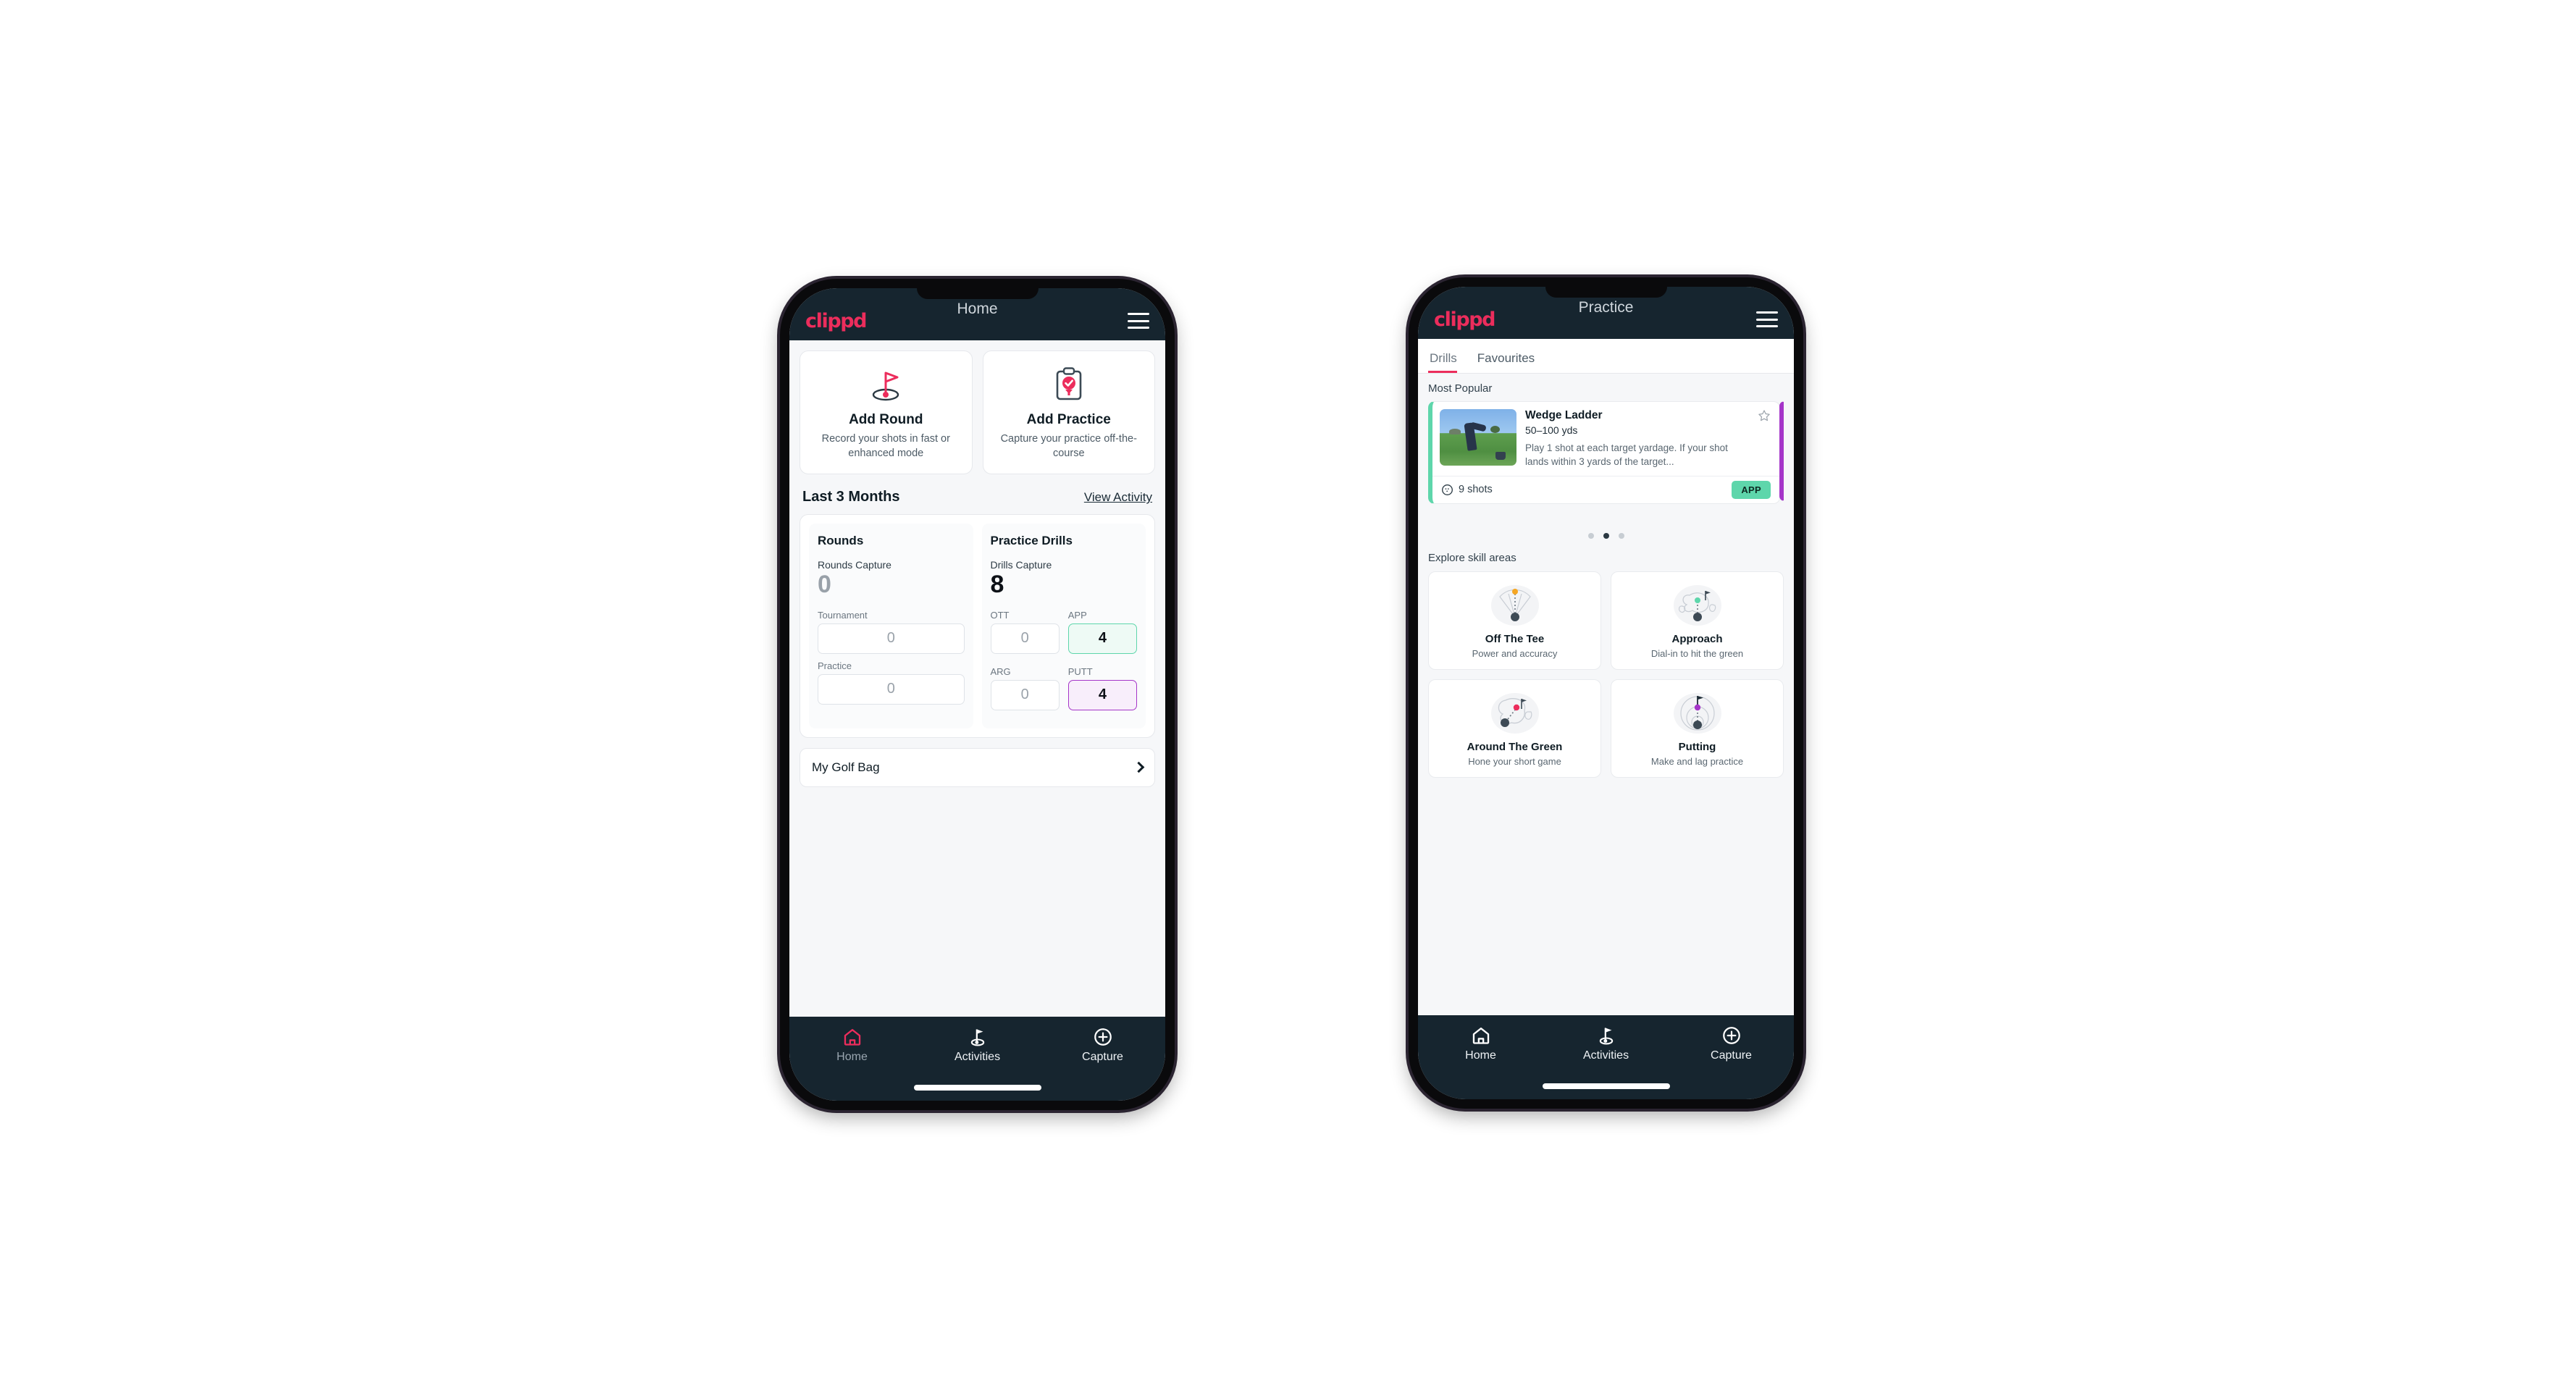 This screenshot has width=2576, height=1386. I want to click on skill-card-off-the-tee: Off The Tee Power and accuracy, so click(1514, 620).